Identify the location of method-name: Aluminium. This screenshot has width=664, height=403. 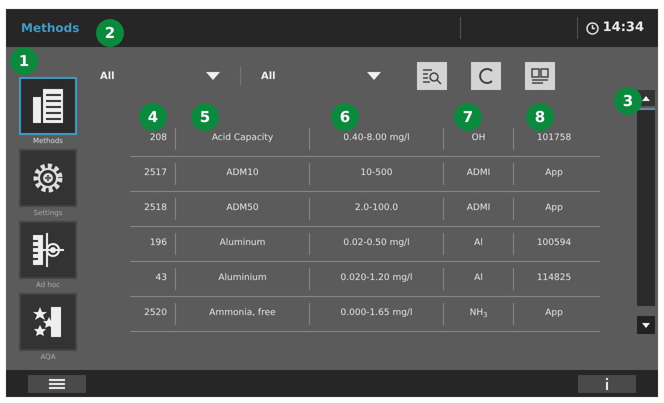
(242, 279).